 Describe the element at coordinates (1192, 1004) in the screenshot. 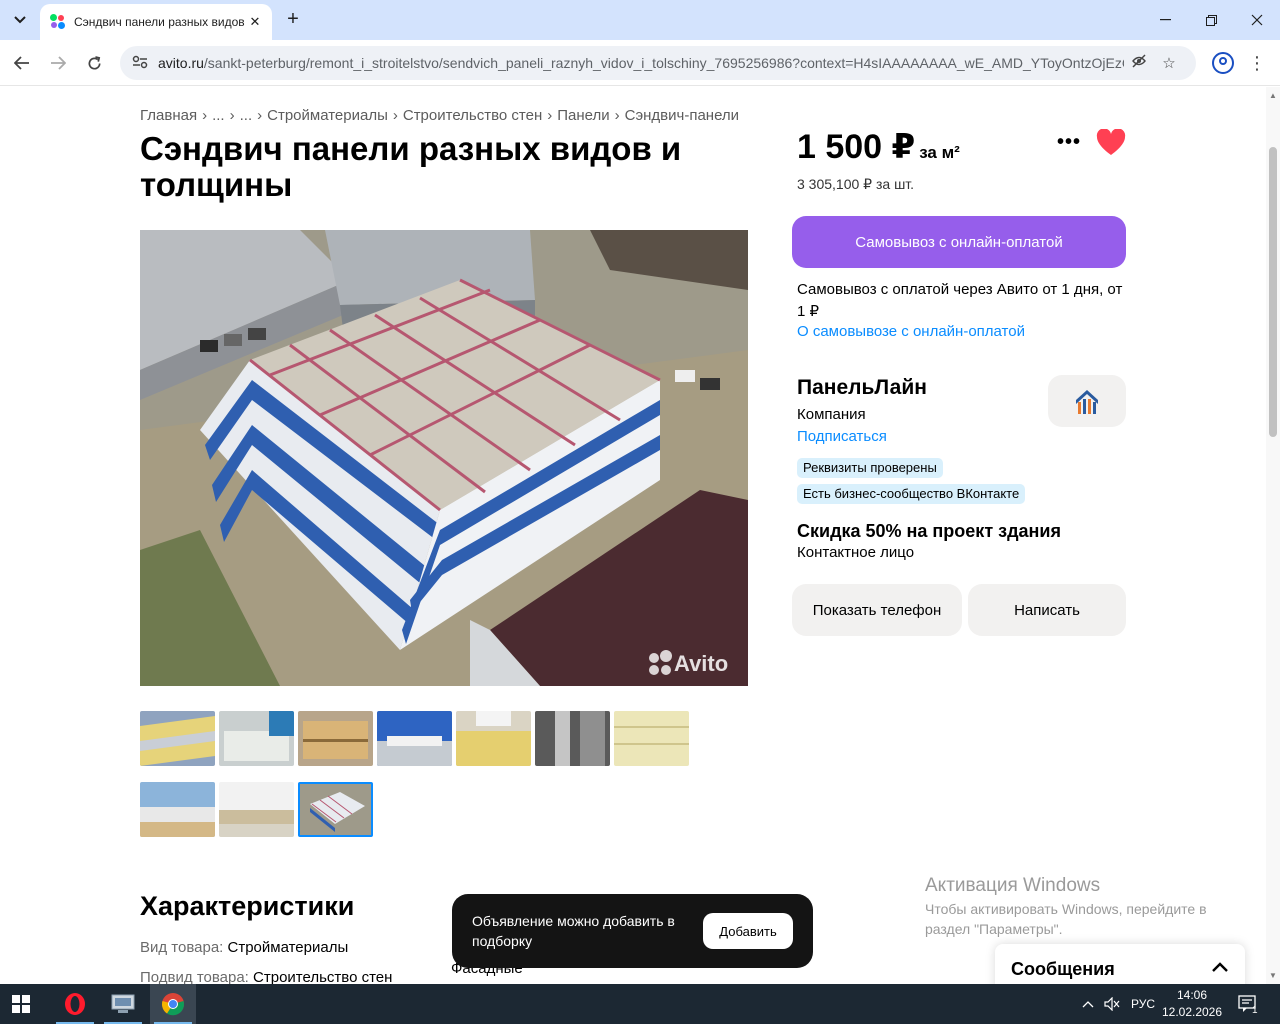

I see `taskbar-clock: 14:06 12.02.2026` at that location.